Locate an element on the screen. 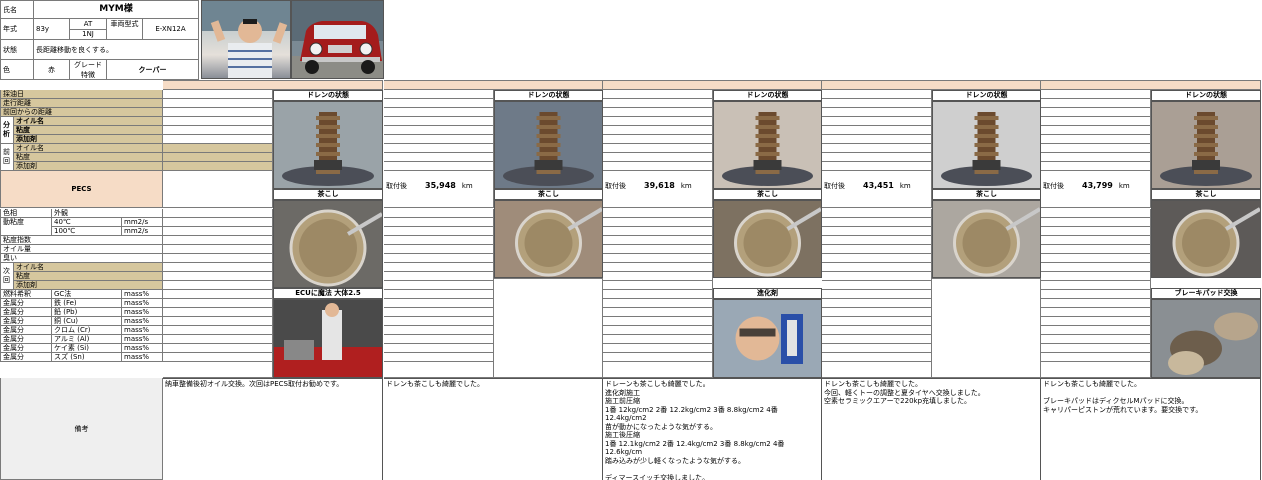 This screenshot has height=480, width=1262. label-sn: スズ (Sn) is located at coordinates (87, 357).